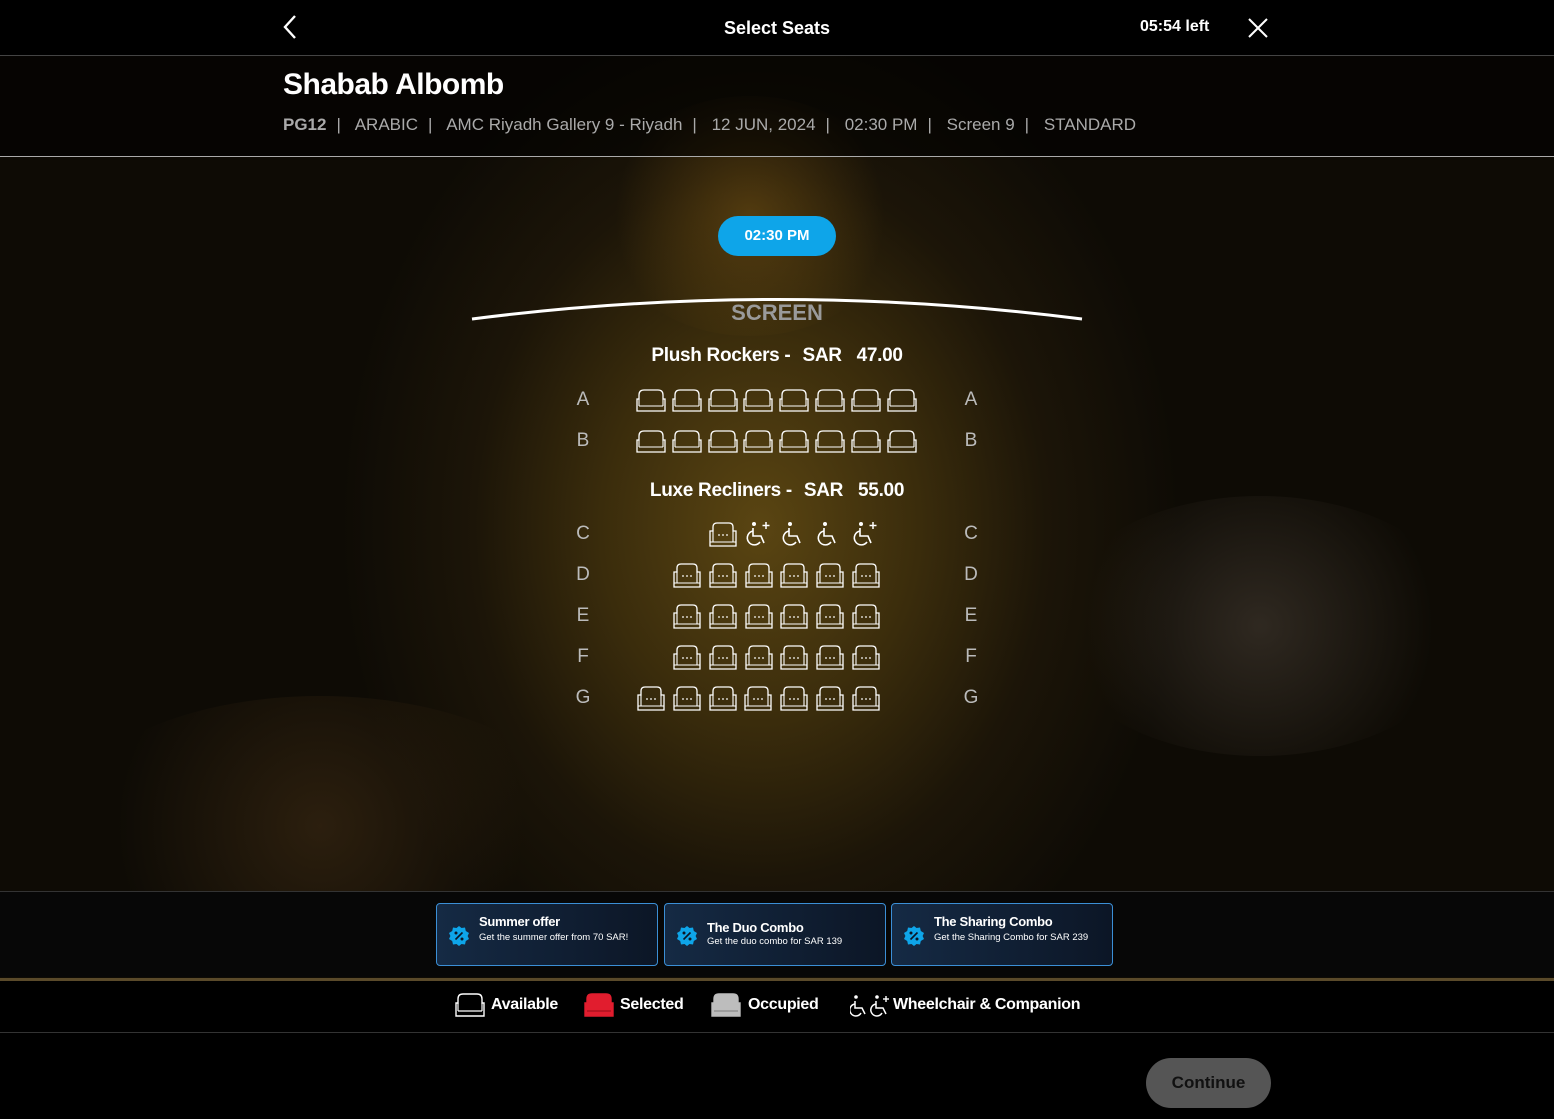 This screenshot has width=1554, height=1119. What do you see at coordinates (794, 441) in the screenshot?
I see `seat-b5` at bounding box center [794, 441].